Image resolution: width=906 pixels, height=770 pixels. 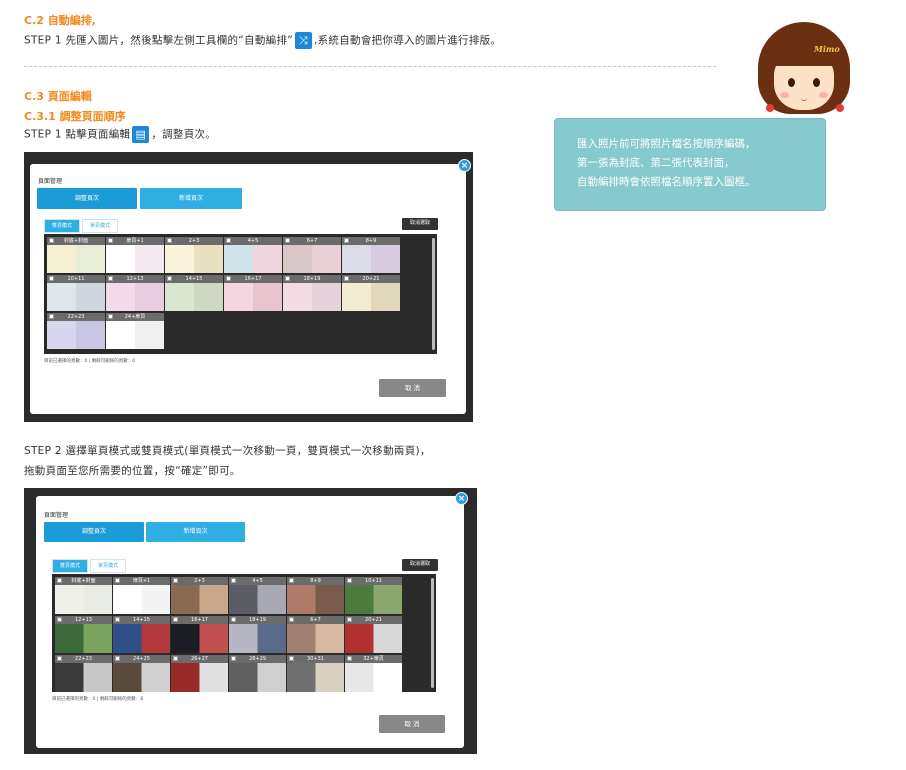 I want to click on mascot-left-bow, so click(x=770, y=108).